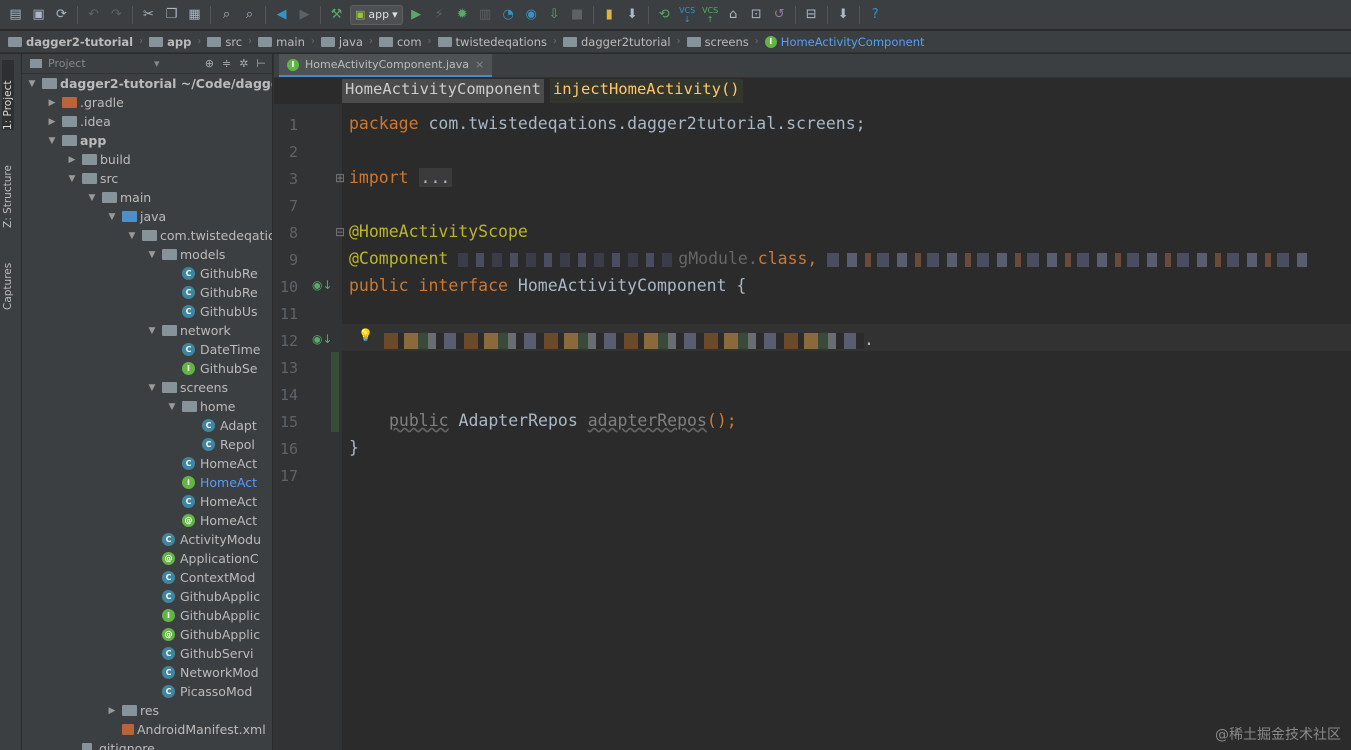 Image resolution: width=1351 pixels, height=750 pixels. I want to click on nav-method: injectHomeActivity(), so click(646, 91).